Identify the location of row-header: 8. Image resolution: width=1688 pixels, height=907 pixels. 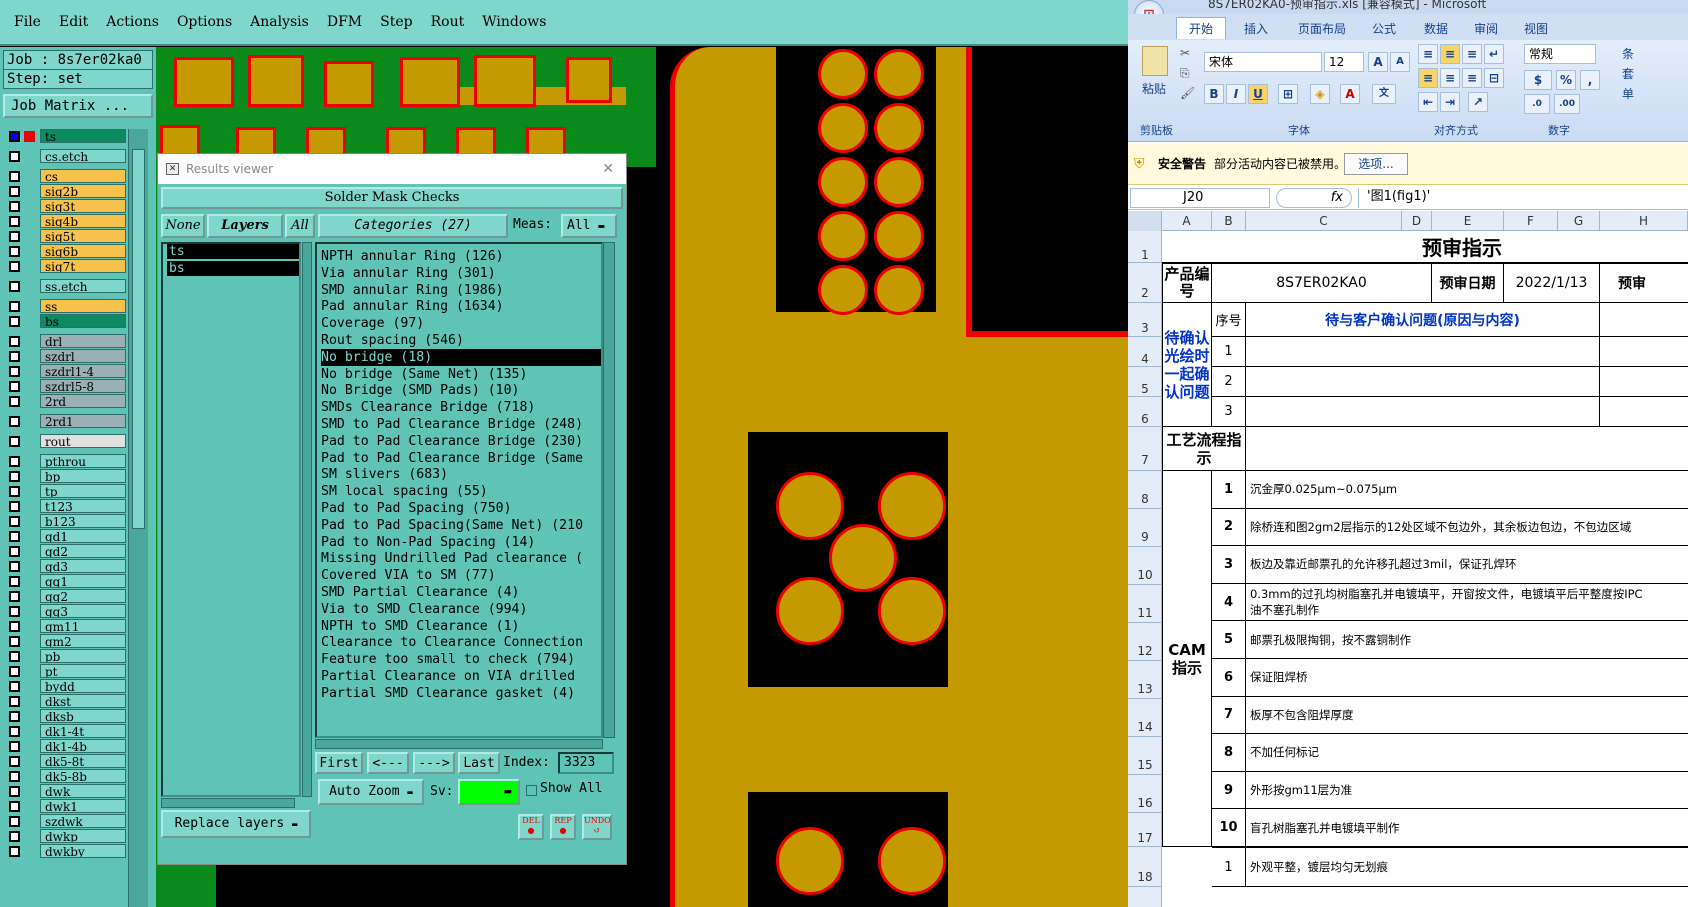
(1145, 490).